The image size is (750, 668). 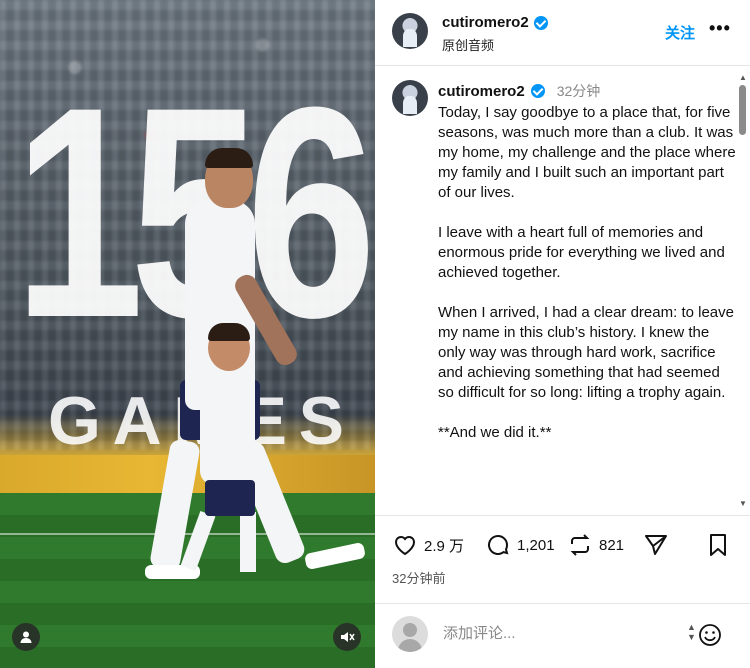 What do you see at coordinates (595, 545) in the screenshot?
I see `repost-button: 821` at bounding box center [595, 545].